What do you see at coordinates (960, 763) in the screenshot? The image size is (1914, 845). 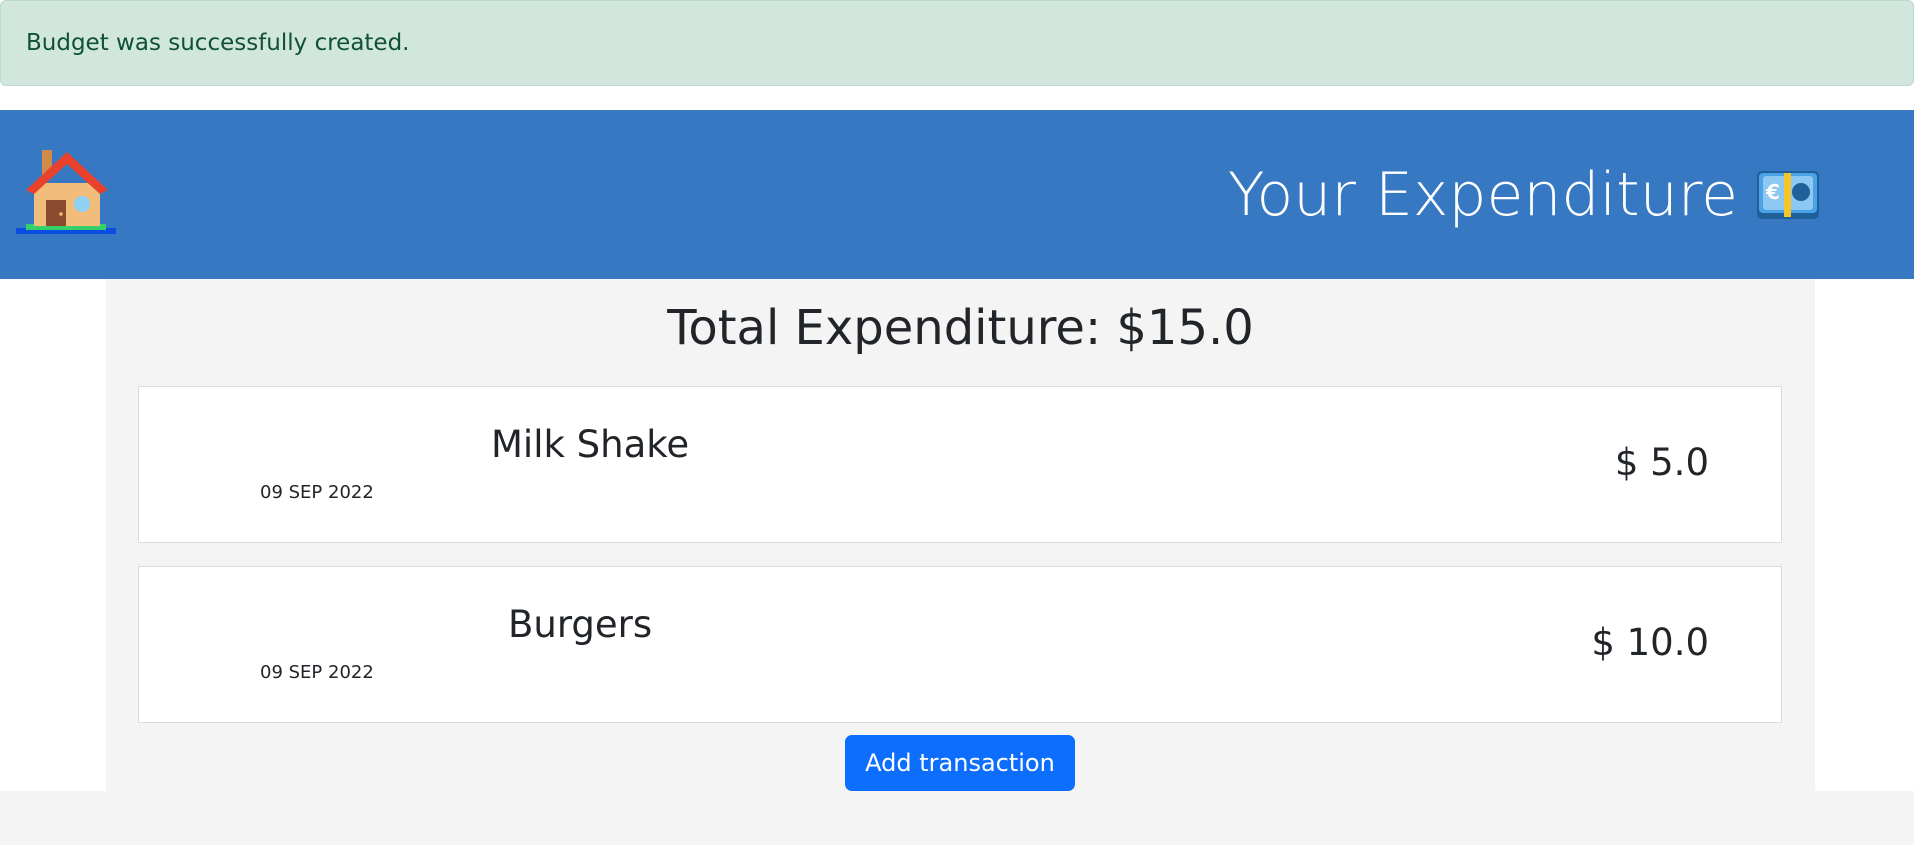 I see `add-transaction-button: Add transaction` at bounding box center [960, 763].